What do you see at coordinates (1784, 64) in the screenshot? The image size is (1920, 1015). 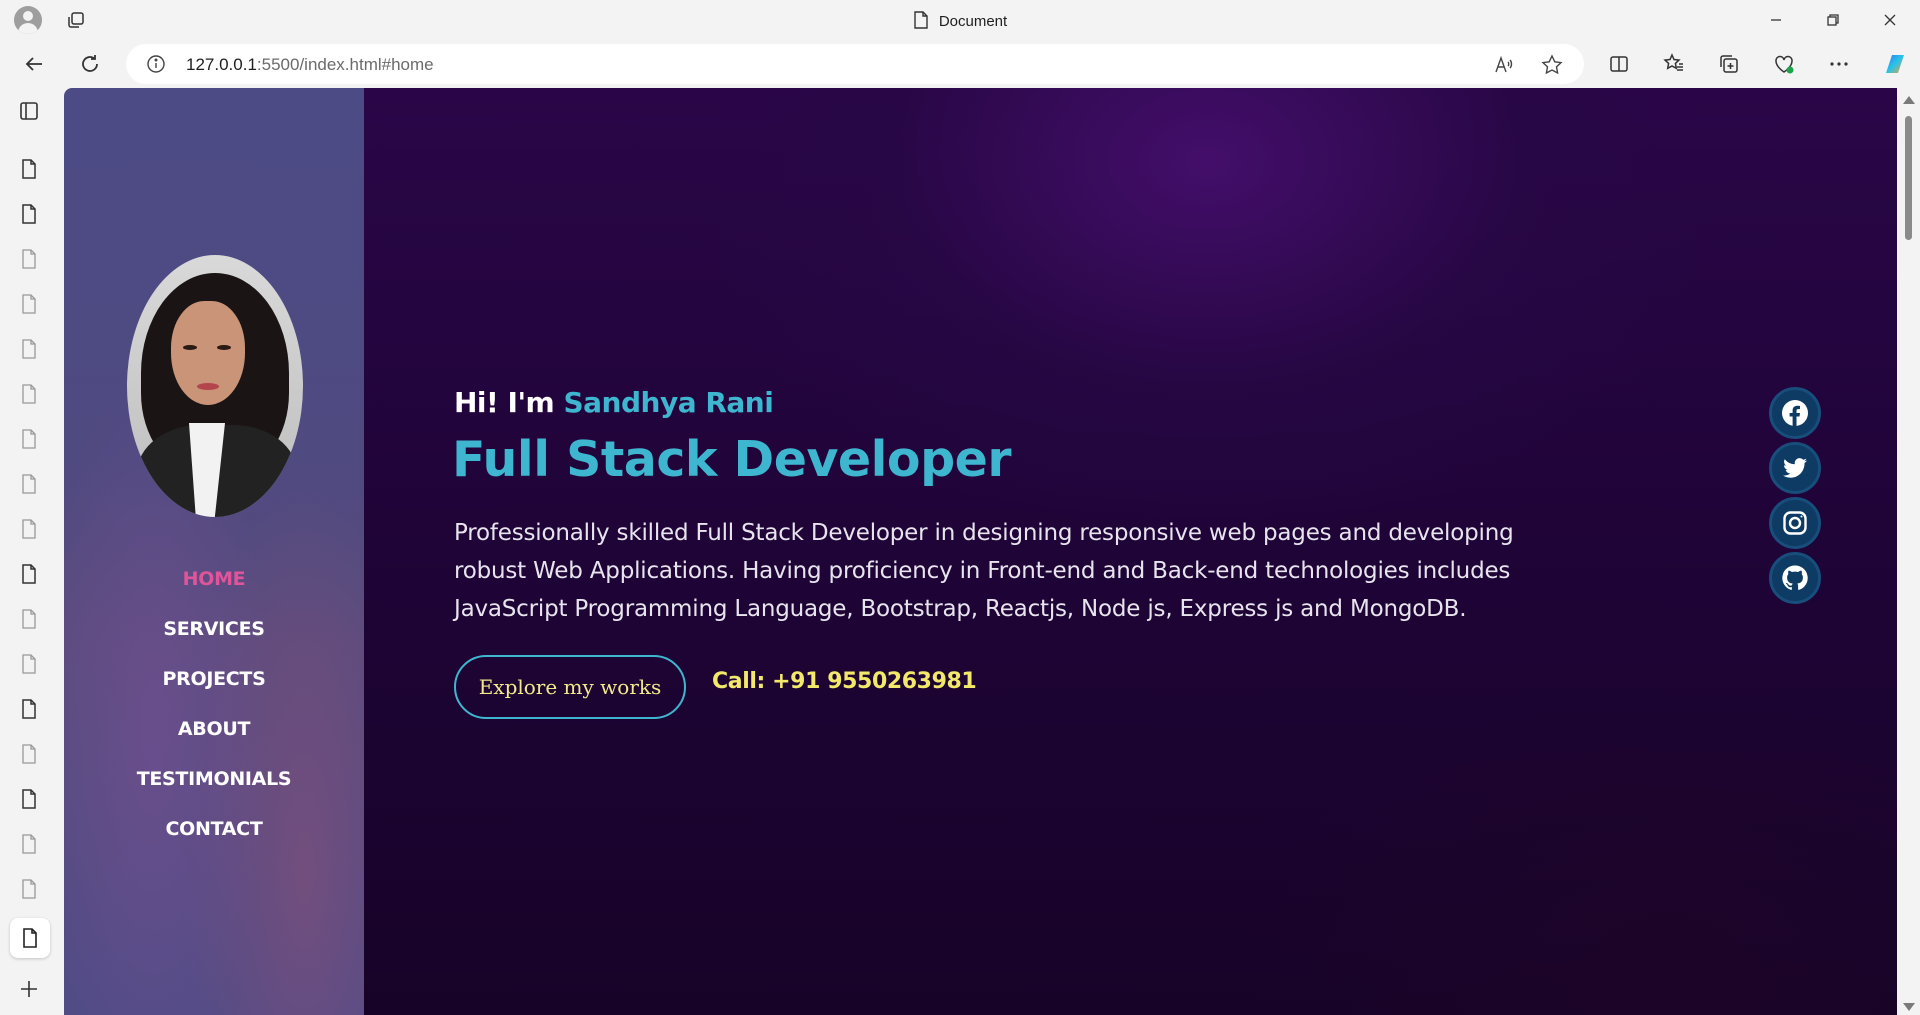 I see `browser-essentials-icon` at bounding box center [1784, 64].